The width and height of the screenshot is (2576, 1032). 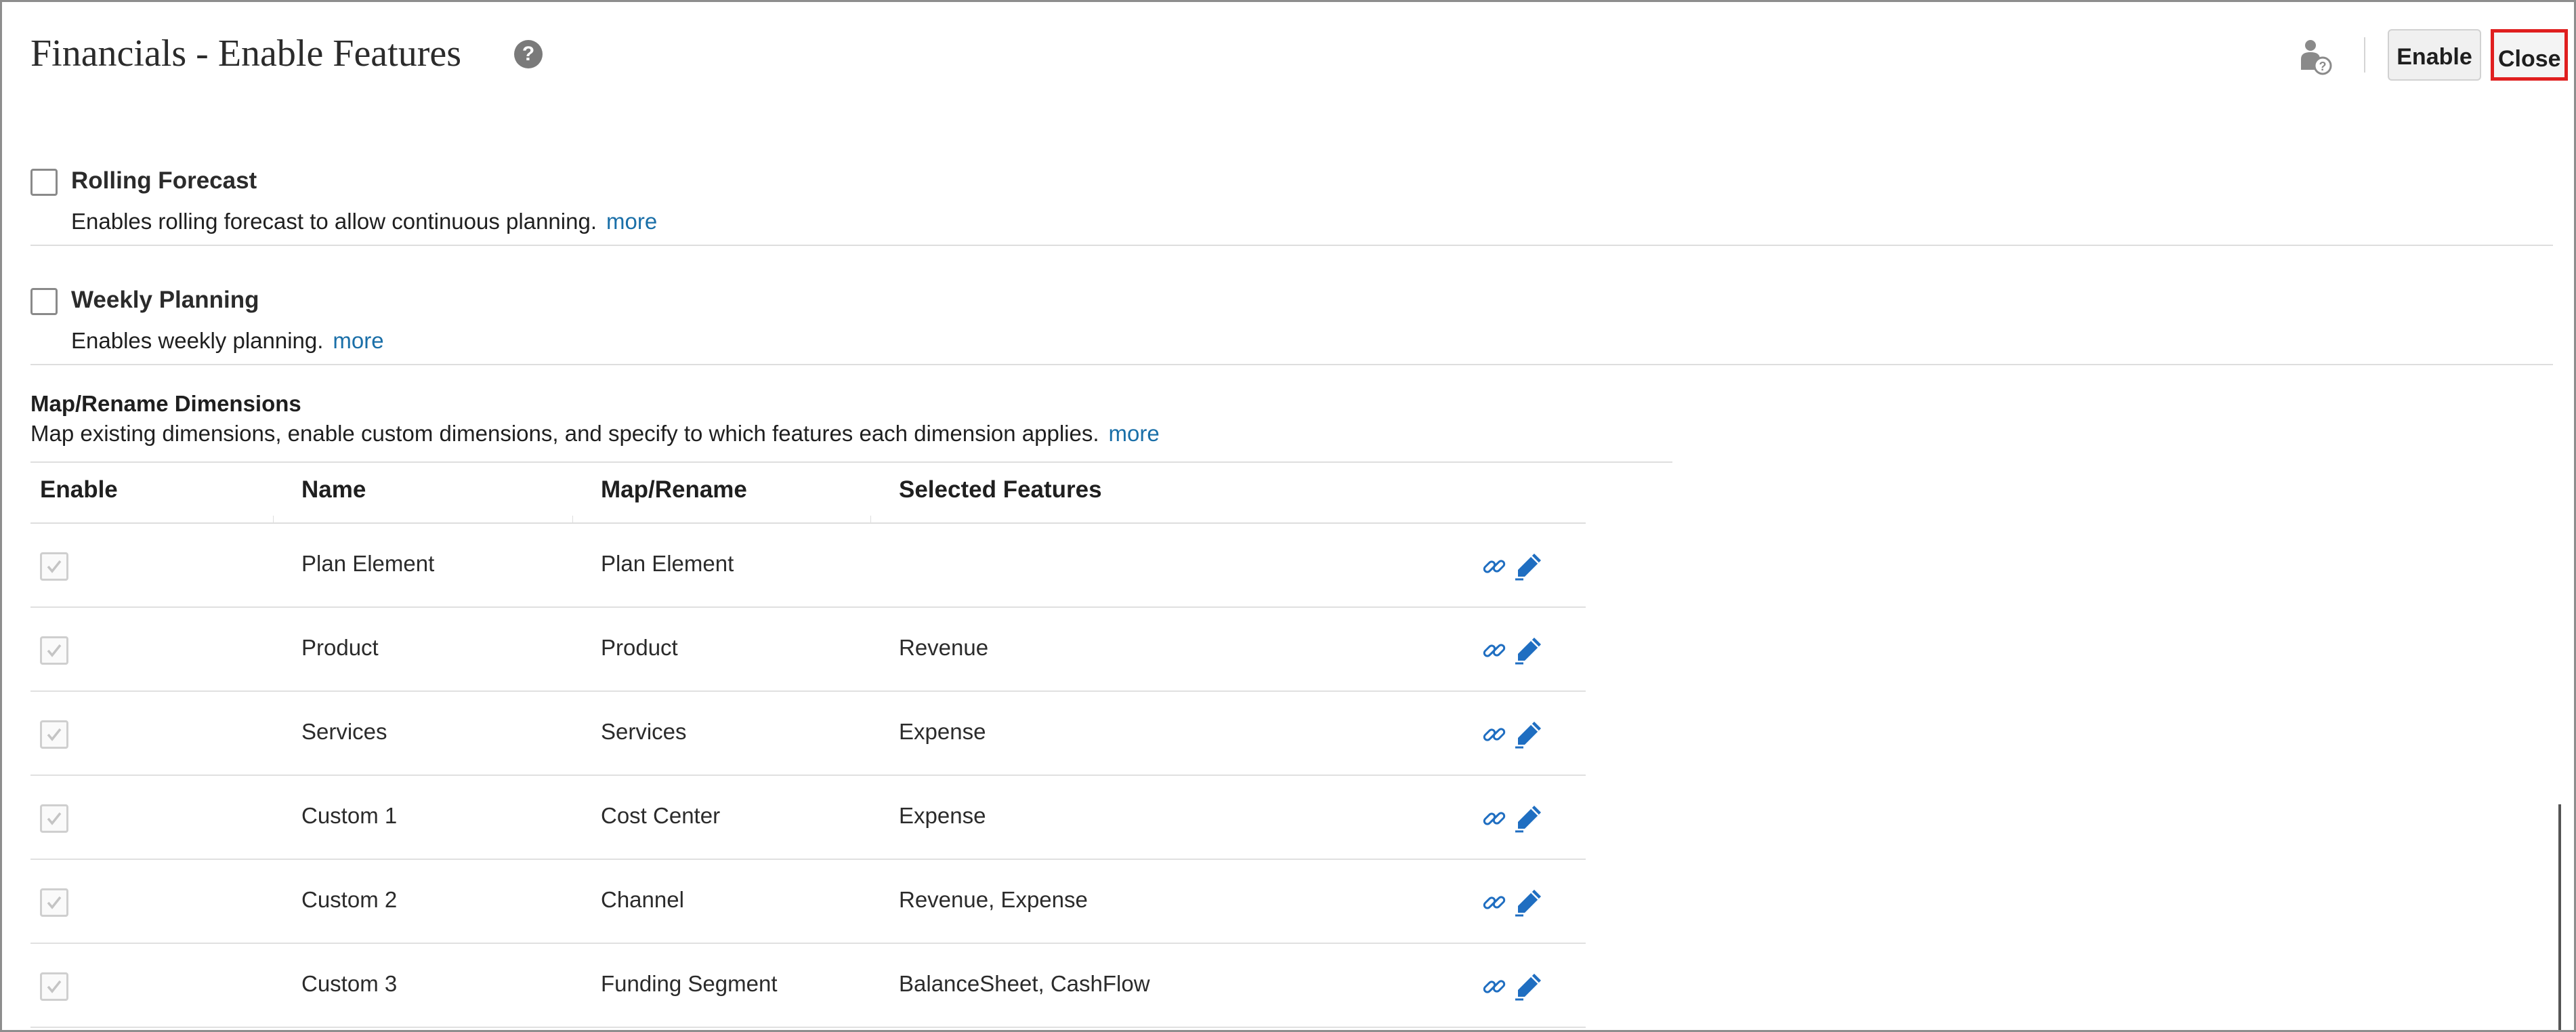 I want to click on row-name: Plan Element, so click(x=368, y=563).